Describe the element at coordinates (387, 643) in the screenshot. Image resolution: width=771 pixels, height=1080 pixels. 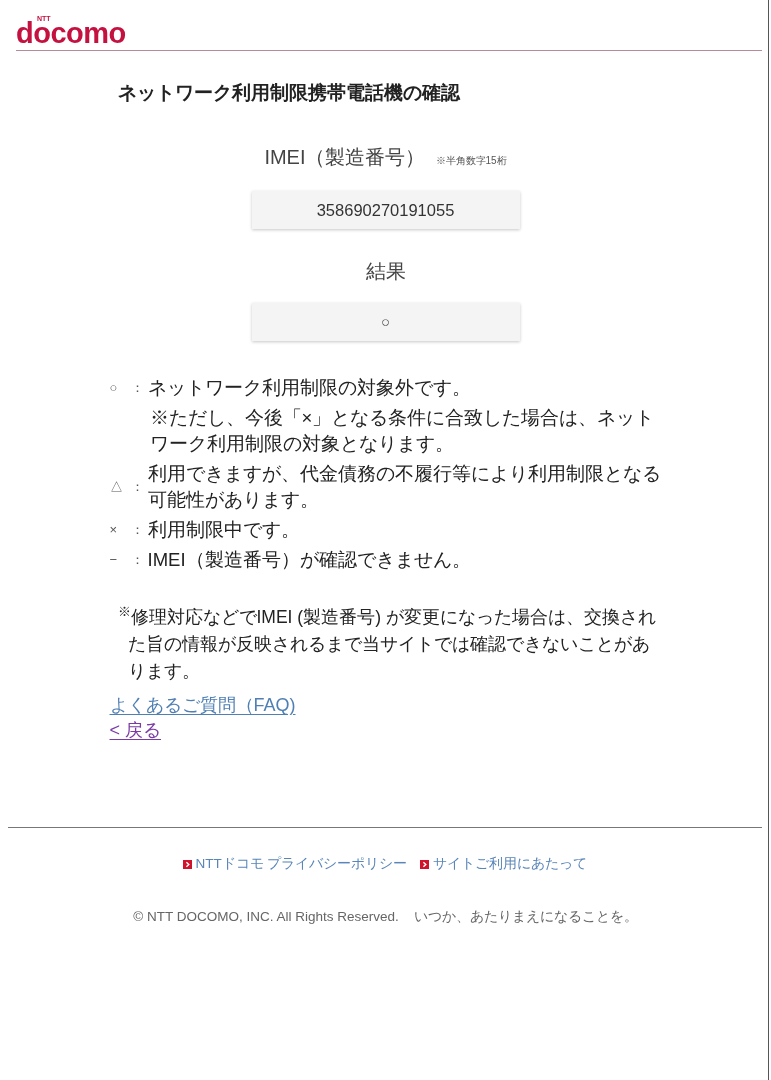
I see `notice-text: $^{※}$修理対応などでIMEI (製造番号) が変更になった場合は、交換された旨の情報が反映されるまで当サイトでは確認できないことがあります。` at that location.